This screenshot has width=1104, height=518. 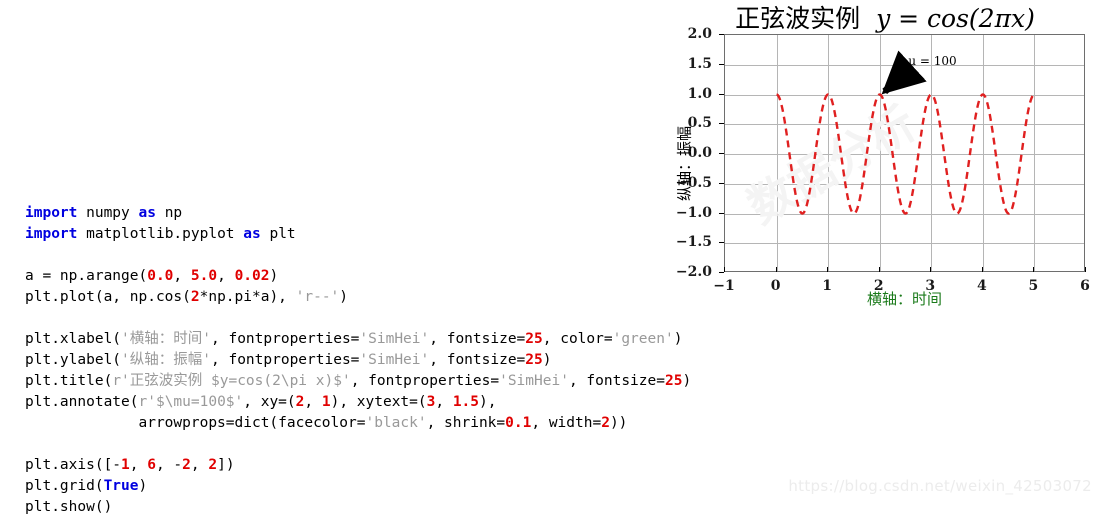 What do you see at coordinates (577, 339) in the screenshot?
I see `code-token: , color=` at bounding box center [577, 339].